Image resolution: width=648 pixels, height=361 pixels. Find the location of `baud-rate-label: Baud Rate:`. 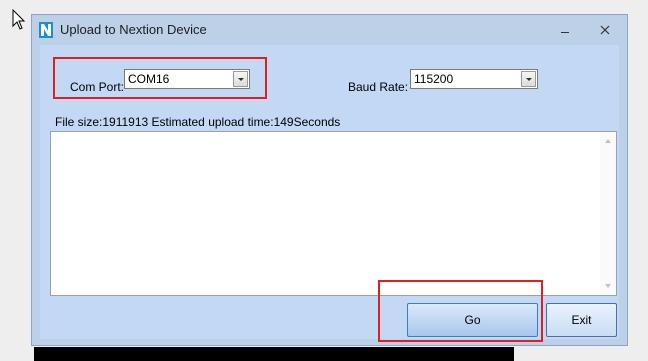

baud-rate-label: Baud Rate: is located at coordinates (378, 87).